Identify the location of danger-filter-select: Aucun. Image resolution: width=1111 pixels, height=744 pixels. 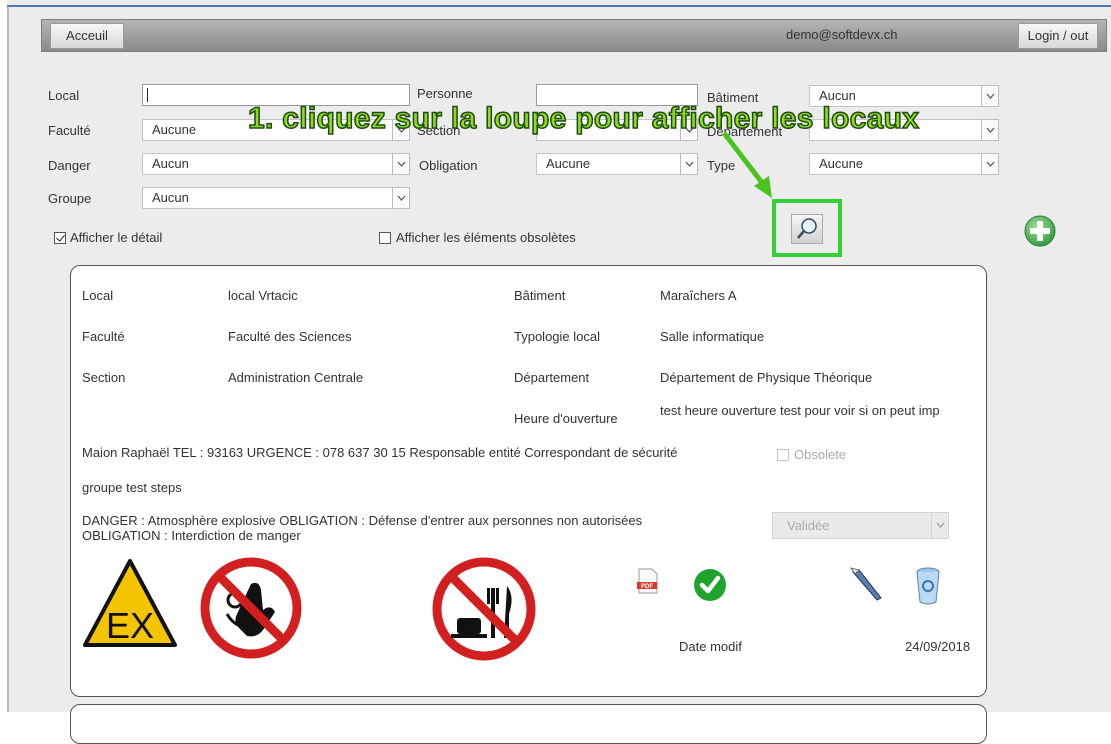
(276, 164).